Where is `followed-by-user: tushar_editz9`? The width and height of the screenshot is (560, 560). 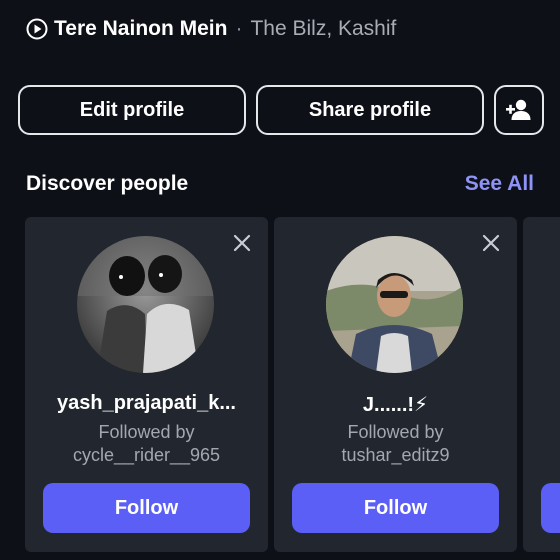
followed-by-user: tushar_editz9 is located at coordinates (395, 455).